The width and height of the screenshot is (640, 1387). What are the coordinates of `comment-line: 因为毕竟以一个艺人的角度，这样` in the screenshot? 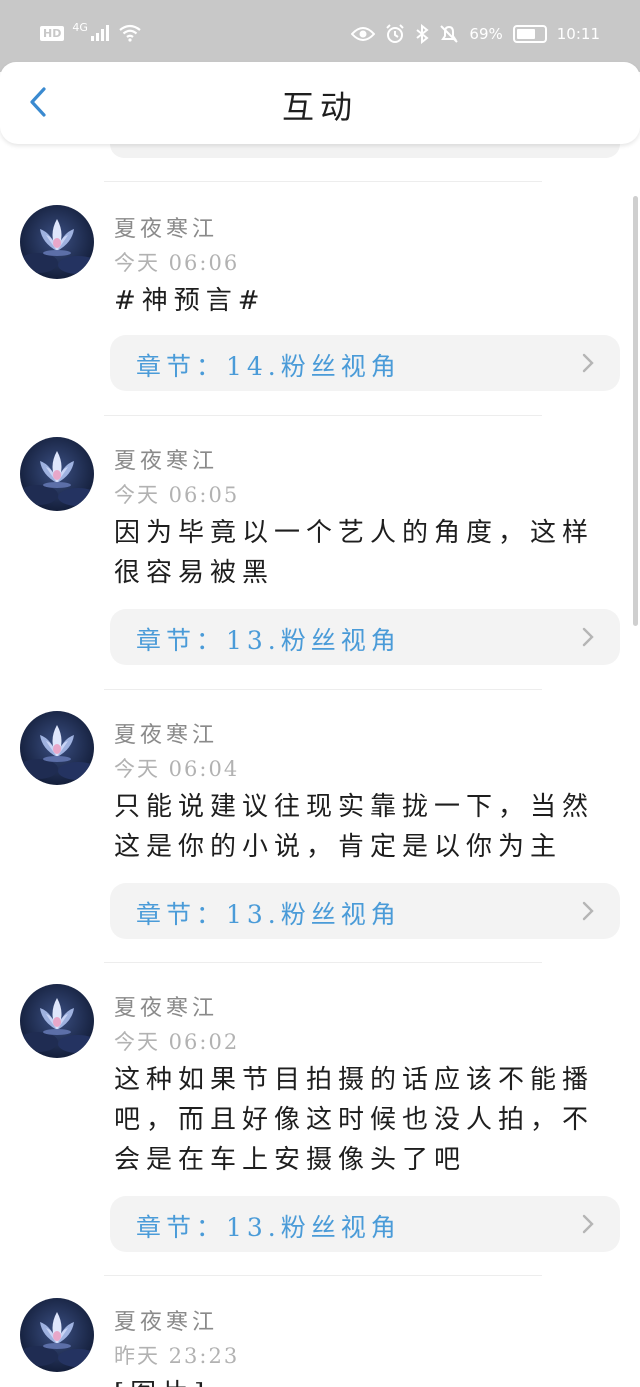 It's located at (354, 533).